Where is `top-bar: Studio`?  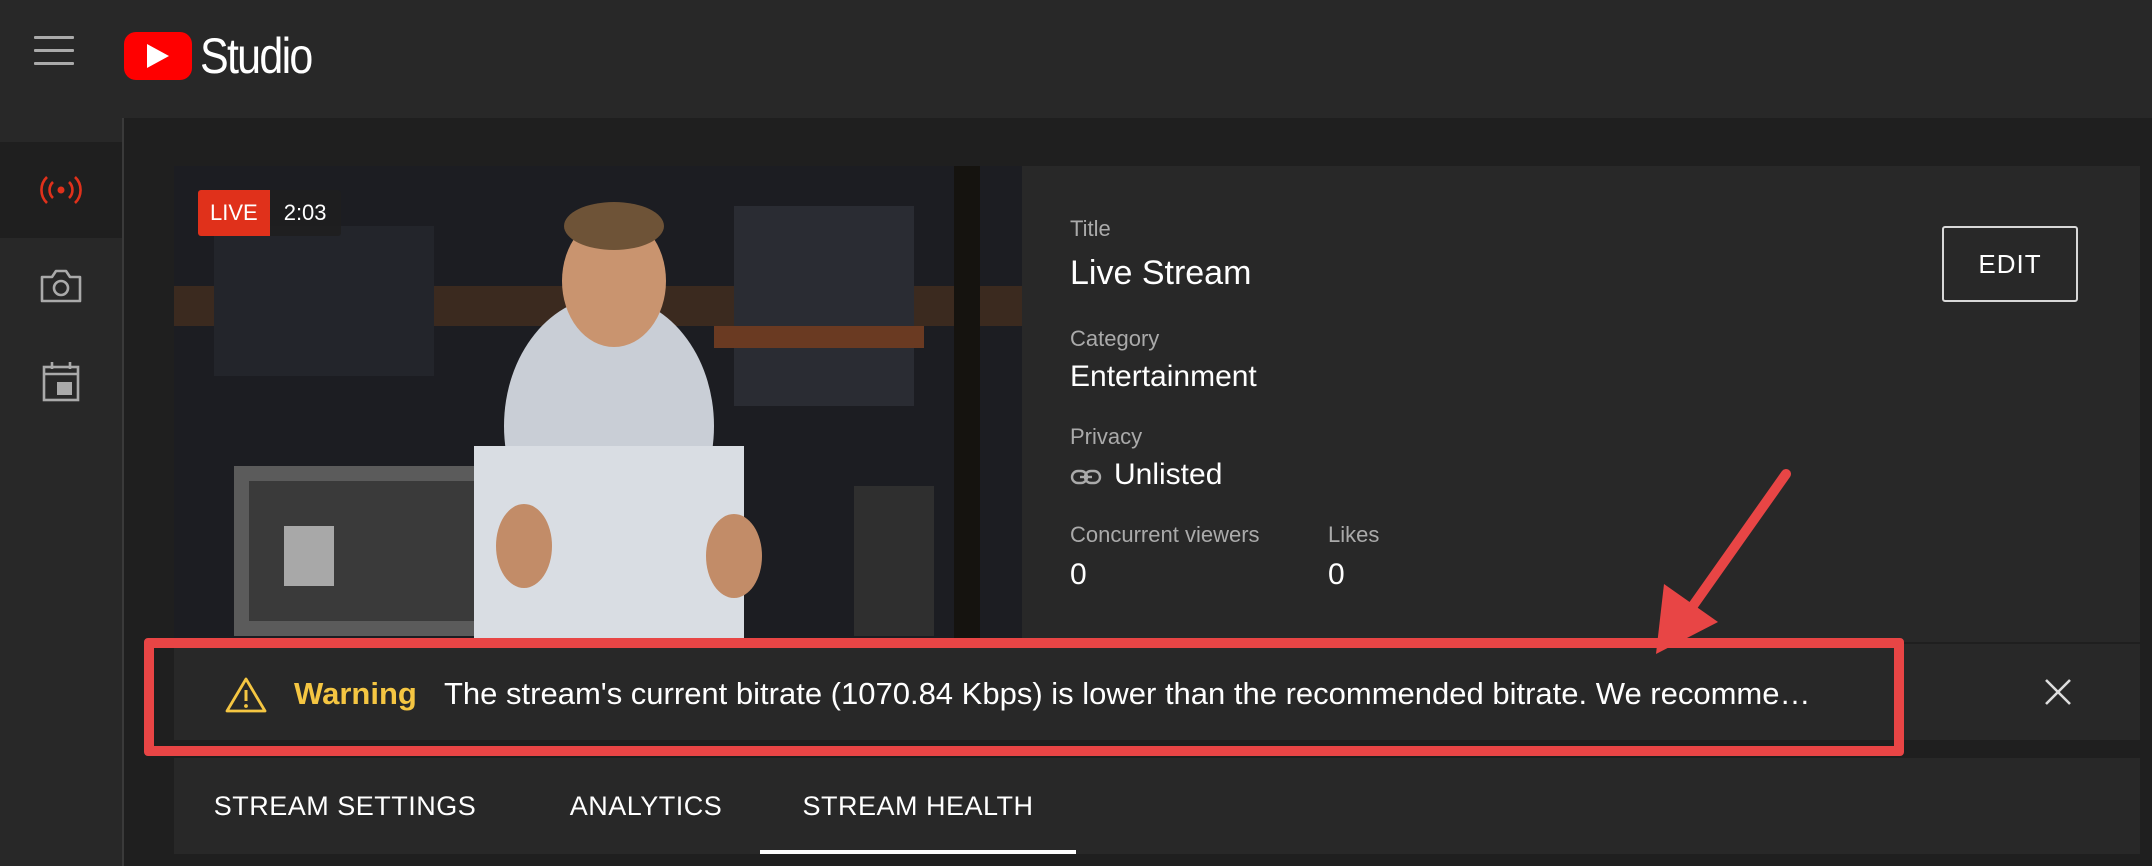
top-bar: Studio is located at coordinates (1076, 59).